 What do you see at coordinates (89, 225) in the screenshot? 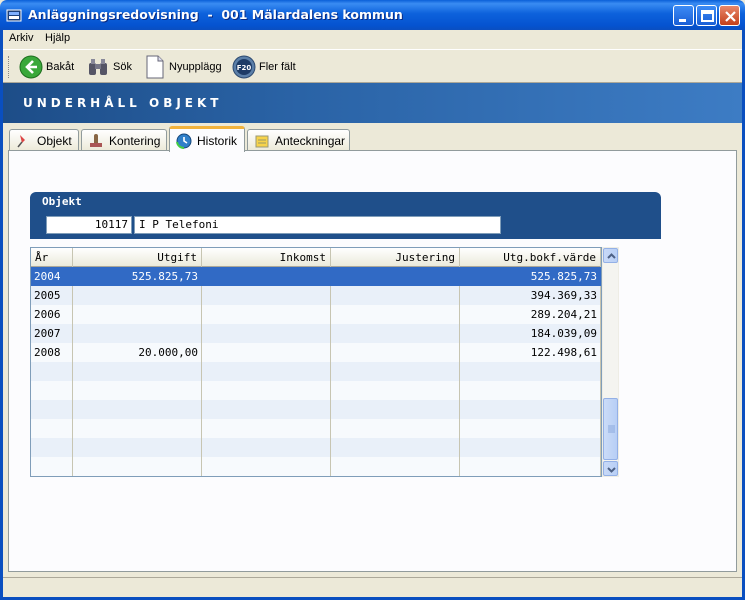
I see `objekt-id-field: 10117` at bounding box center [89, 225].